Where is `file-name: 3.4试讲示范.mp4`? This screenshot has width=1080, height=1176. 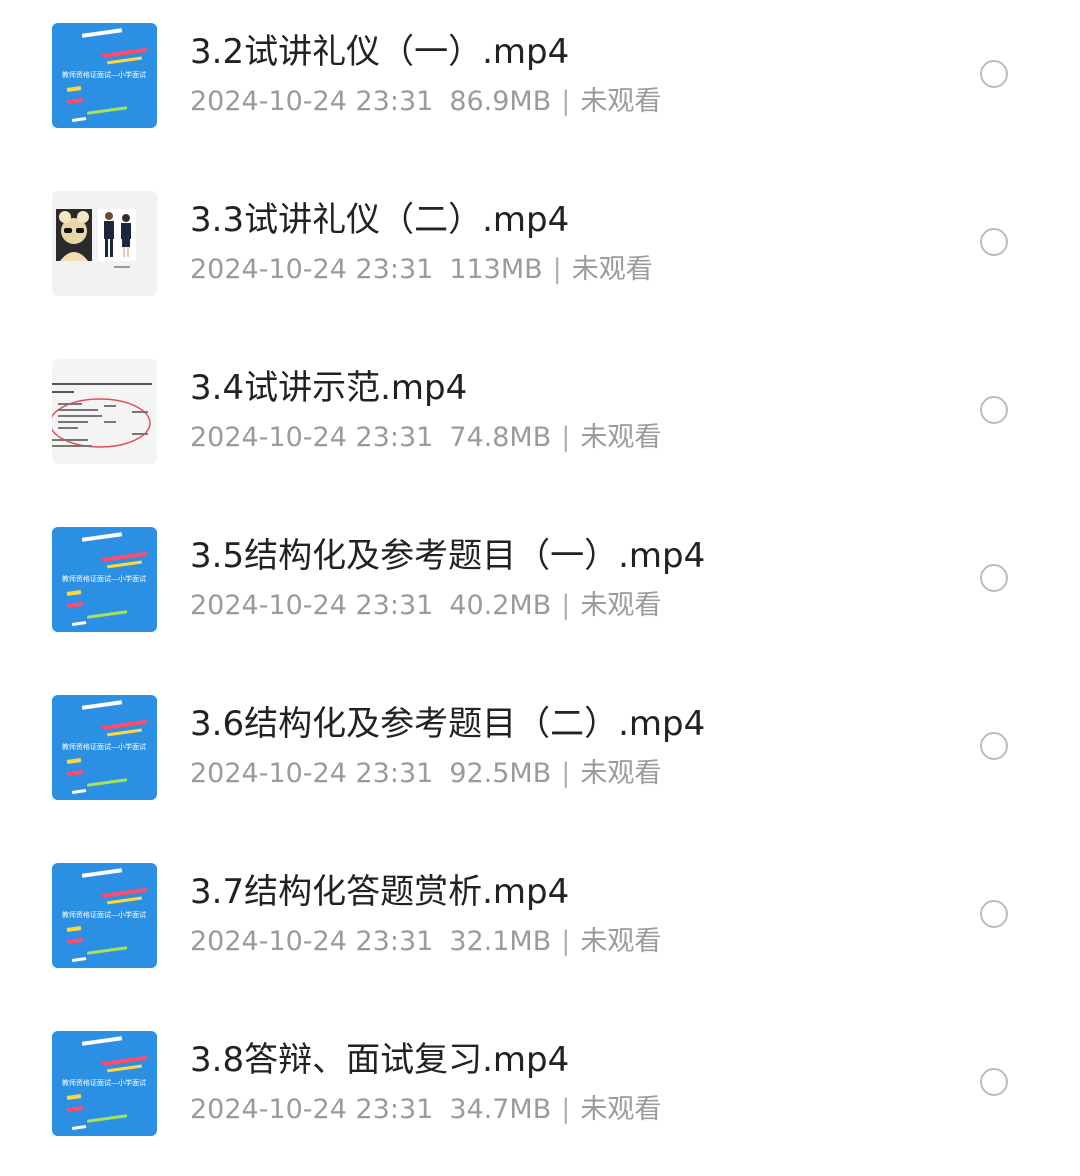
file-name: 3.4试讲示范.mp4 is located at coordinates (329, 388).